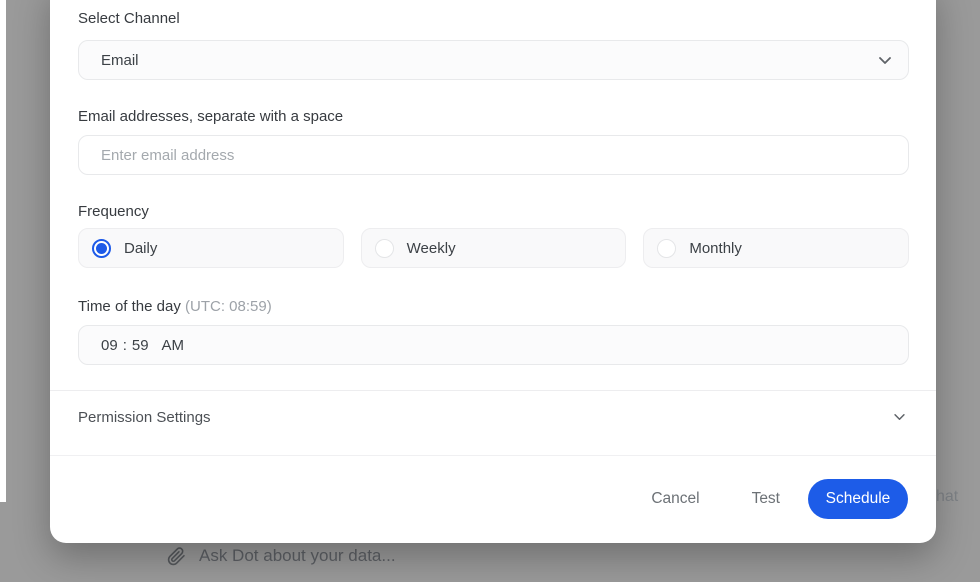  Describe the element at coordinates (493, 345) in the screenshot. I see `time-input: 09 : 59 AM` at that location.